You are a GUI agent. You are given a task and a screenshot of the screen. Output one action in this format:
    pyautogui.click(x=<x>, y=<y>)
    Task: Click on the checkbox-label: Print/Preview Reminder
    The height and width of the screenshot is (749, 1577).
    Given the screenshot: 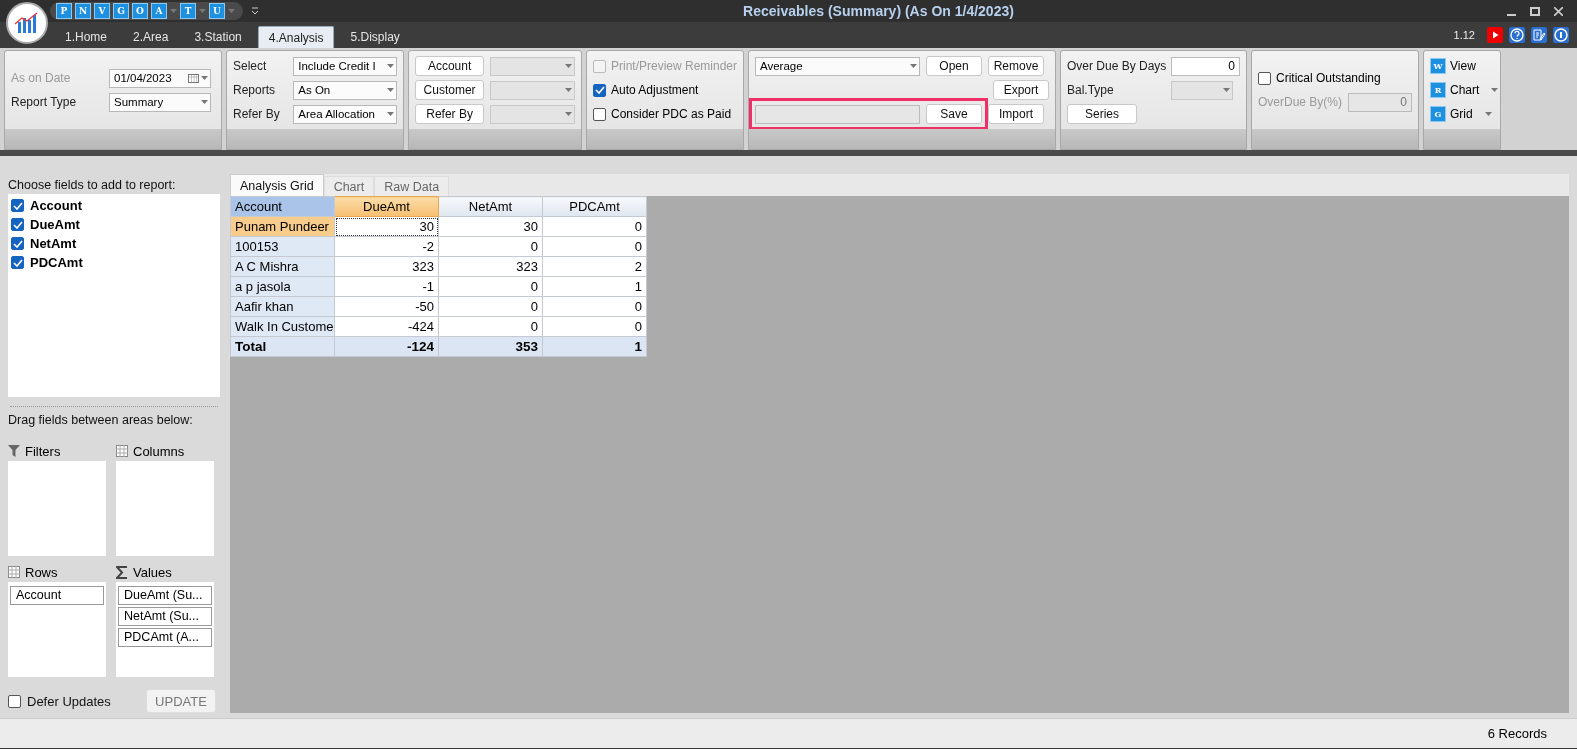 What is the action you would take?
    pyautogui.click(x=674, y=66)
    